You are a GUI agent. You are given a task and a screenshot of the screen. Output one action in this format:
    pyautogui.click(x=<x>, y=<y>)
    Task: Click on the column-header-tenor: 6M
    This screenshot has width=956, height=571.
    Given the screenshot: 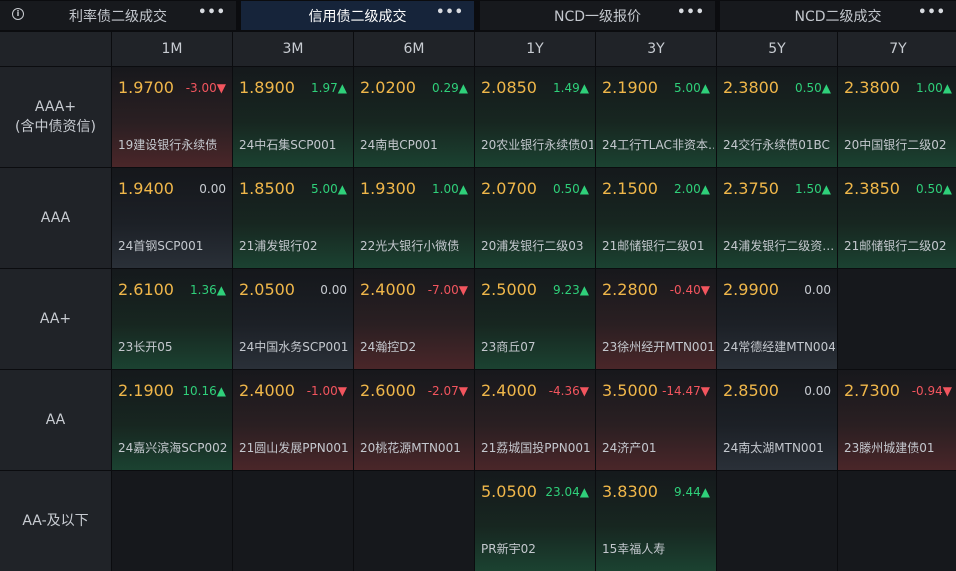 What is the action you would take?
    pyautogui.click(x=414, y=49)
    